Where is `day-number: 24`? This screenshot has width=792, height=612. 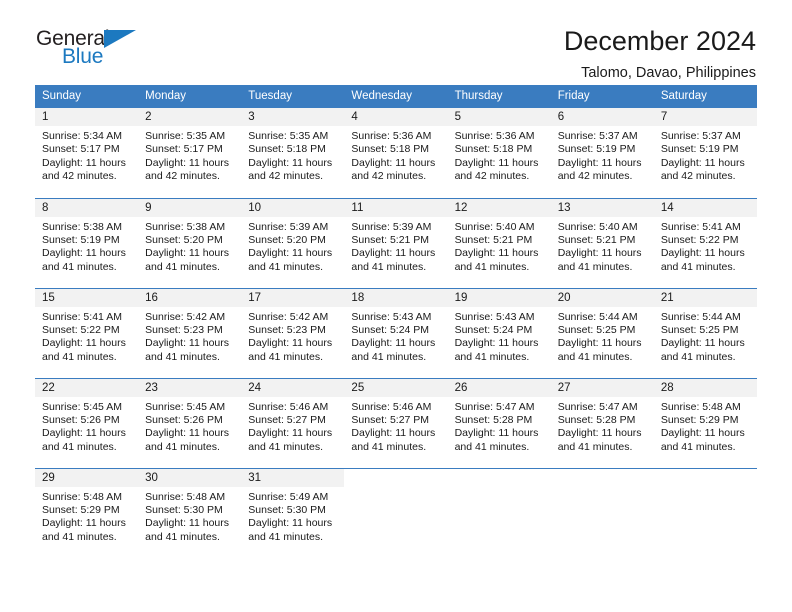 day-number: 24 is located at coordinates (293, 387).